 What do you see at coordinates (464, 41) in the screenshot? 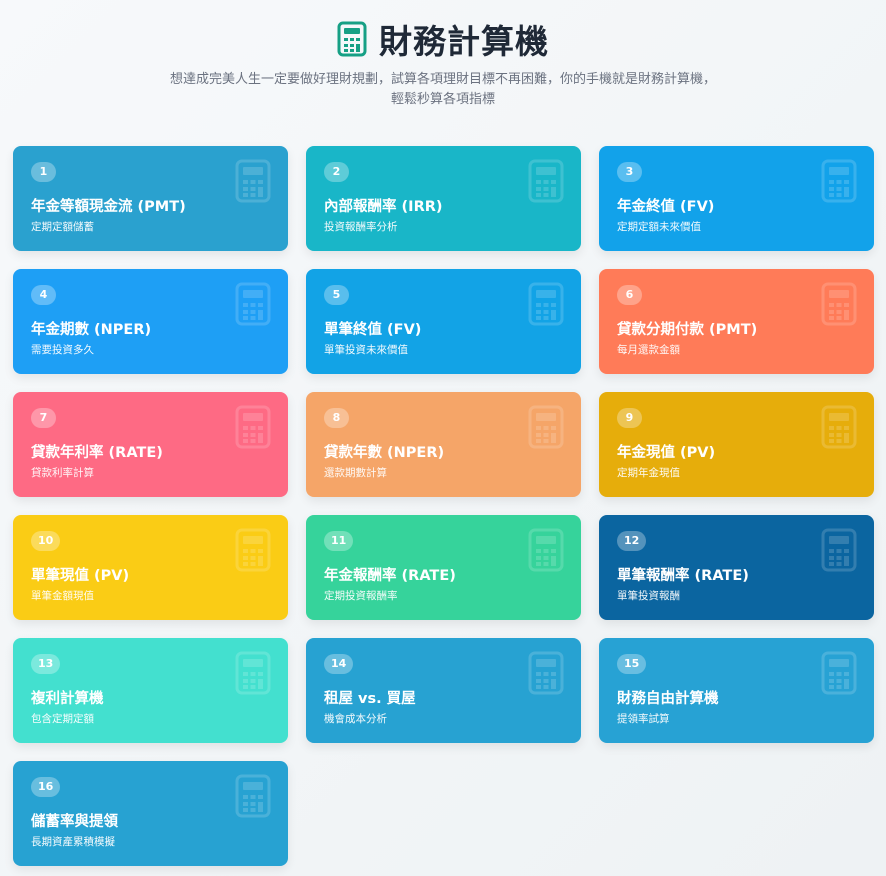
I see `page-title: 財務計算機` at bounding box center [464, 41].